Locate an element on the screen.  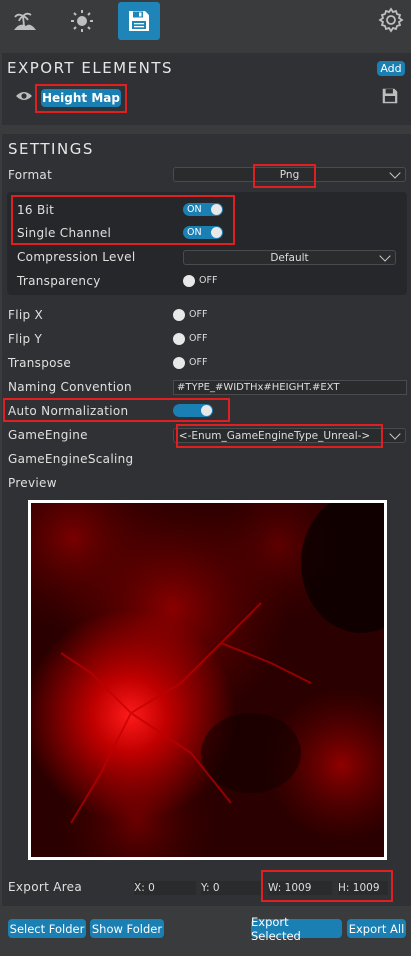
export-tab is located at coordinates (139, 21).